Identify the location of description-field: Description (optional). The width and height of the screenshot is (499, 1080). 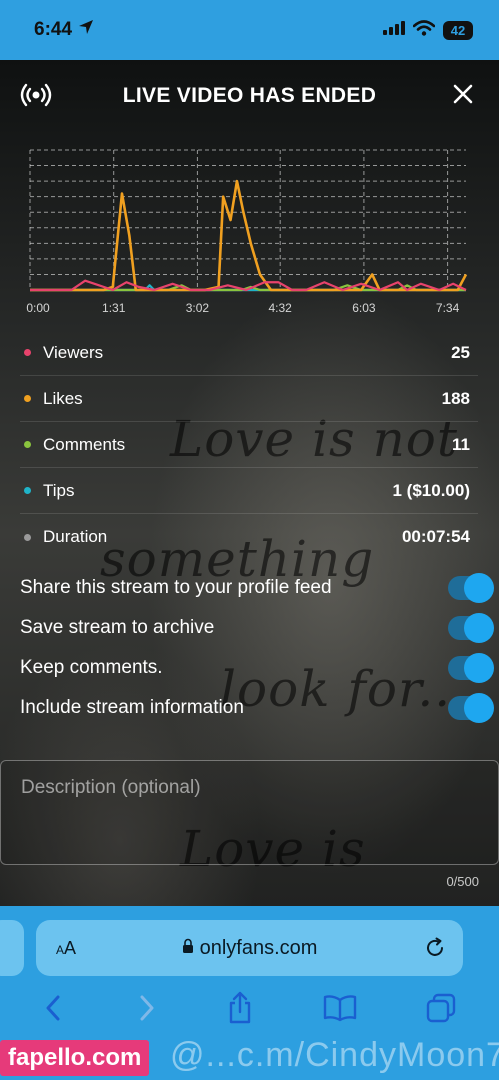
(249, 812).